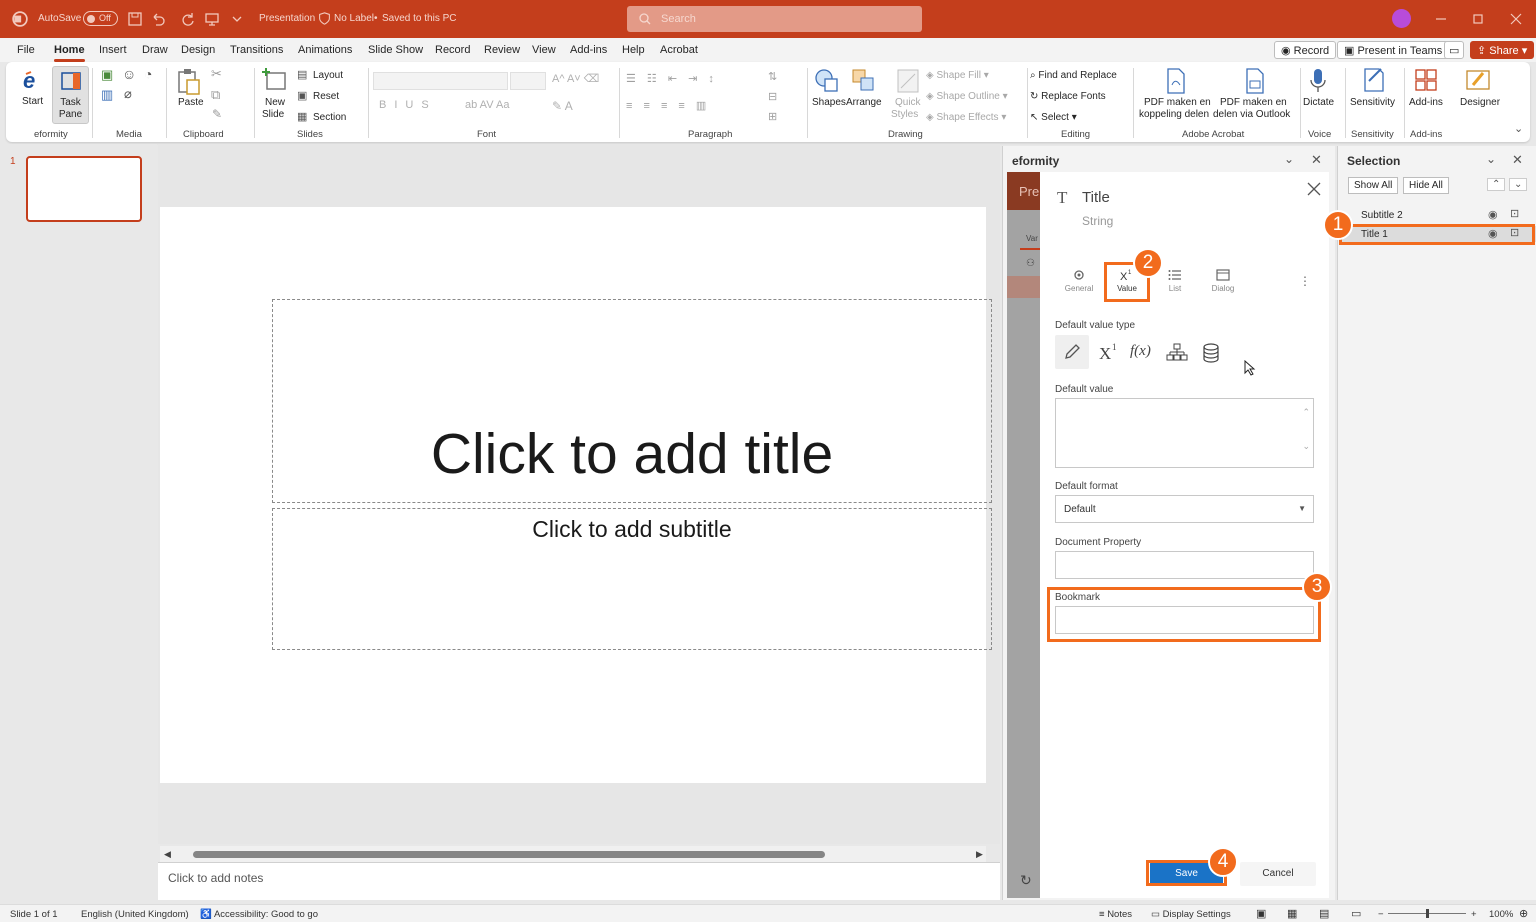  Describe the element at coordinates (502, 50) in the screenshot. I see `tab-review: Review` at that location.